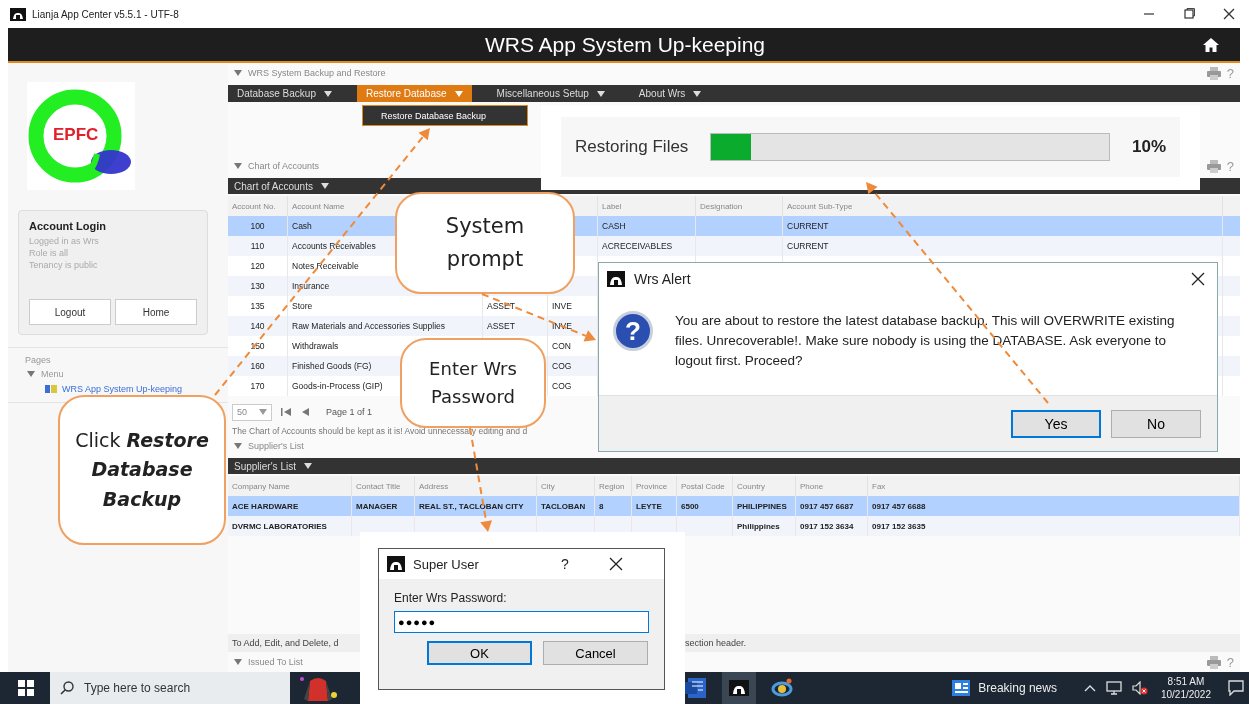 The height and width of the screenshot is (704, 1249). What do you see at coordinates (258, 326) in the screenshot?
I see `table-cell: 140` at bounding box center [258, 326].